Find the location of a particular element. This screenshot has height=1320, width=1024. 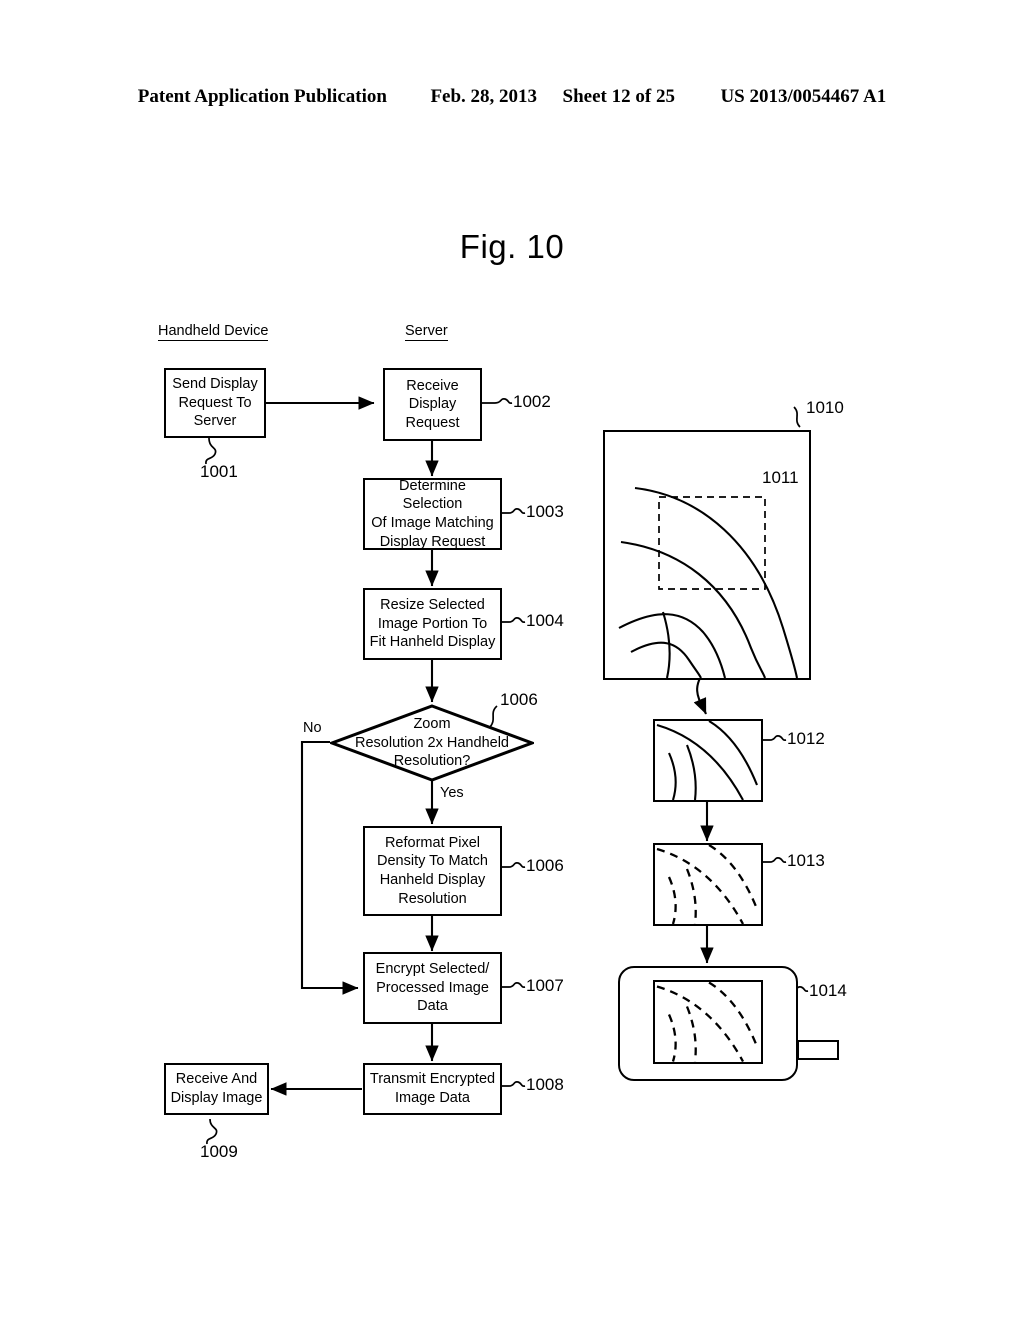

header-publication: Patent Application Publication is located at coordinates (262, 96).